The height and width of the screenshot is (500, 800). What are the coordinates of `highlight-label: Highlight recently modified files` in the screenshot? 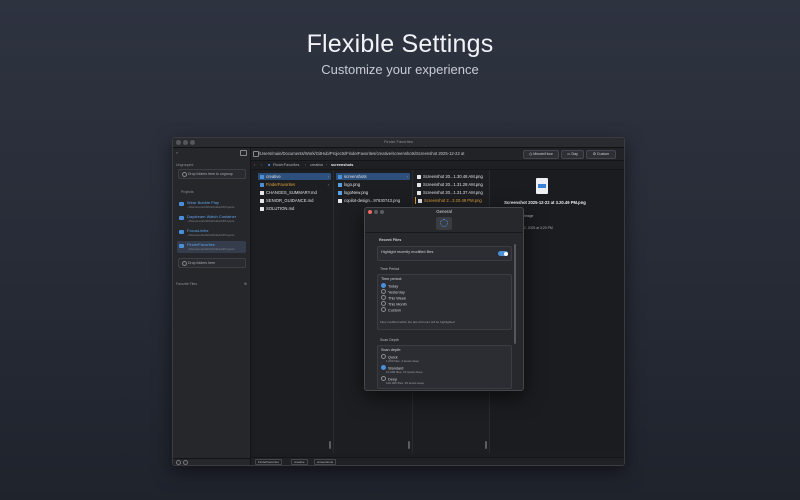 It's located at (407, 252).